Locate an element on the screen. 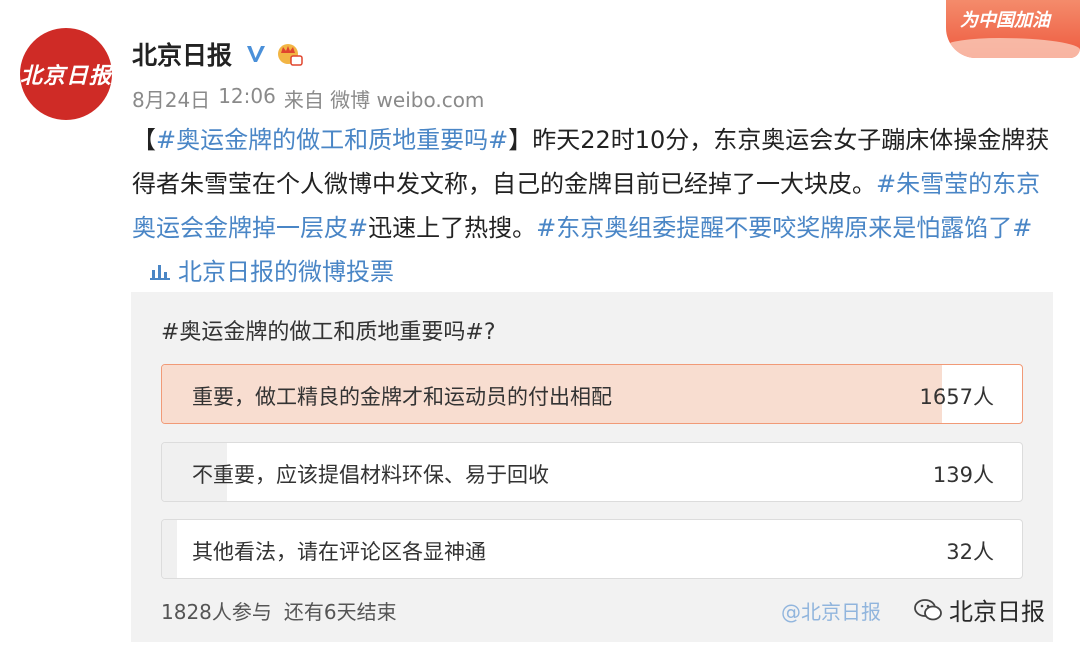 This screenshot has width=1080, height=654. avatar-logo-text: 北京日报 is located at coordinates (66, 76).